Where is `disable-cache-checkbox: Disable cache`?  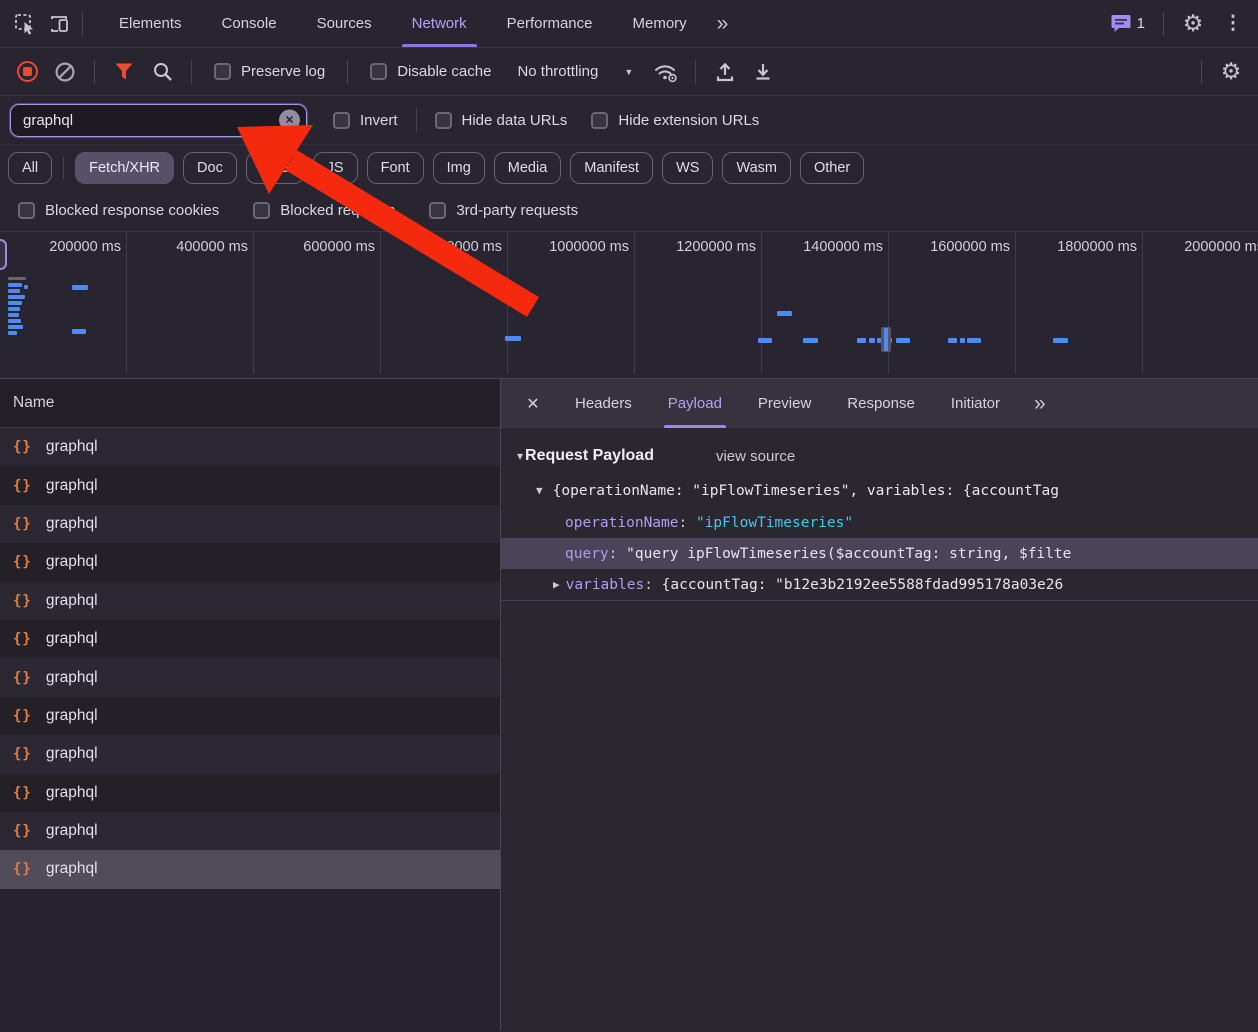
disable-cache-checkbox: Disable cache is located at coordinates (430, 71).